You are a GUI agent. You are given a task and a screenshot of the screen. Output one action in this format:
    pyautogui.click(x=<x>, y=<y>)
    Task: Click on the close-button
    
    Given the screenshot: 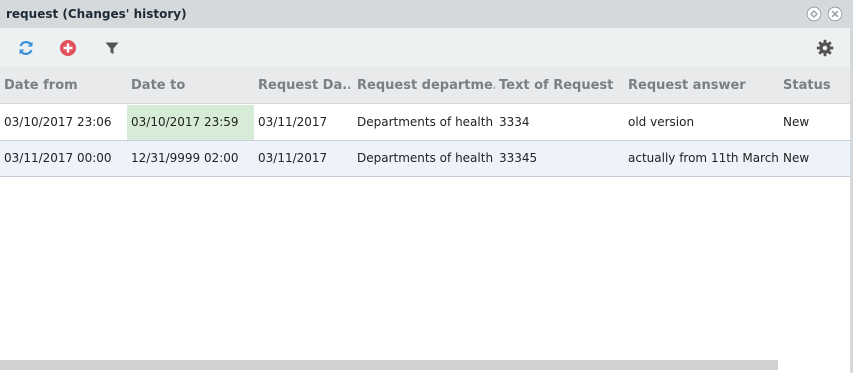 What is the action you would take?
    pyautogui.click(x=835, y=14)
    